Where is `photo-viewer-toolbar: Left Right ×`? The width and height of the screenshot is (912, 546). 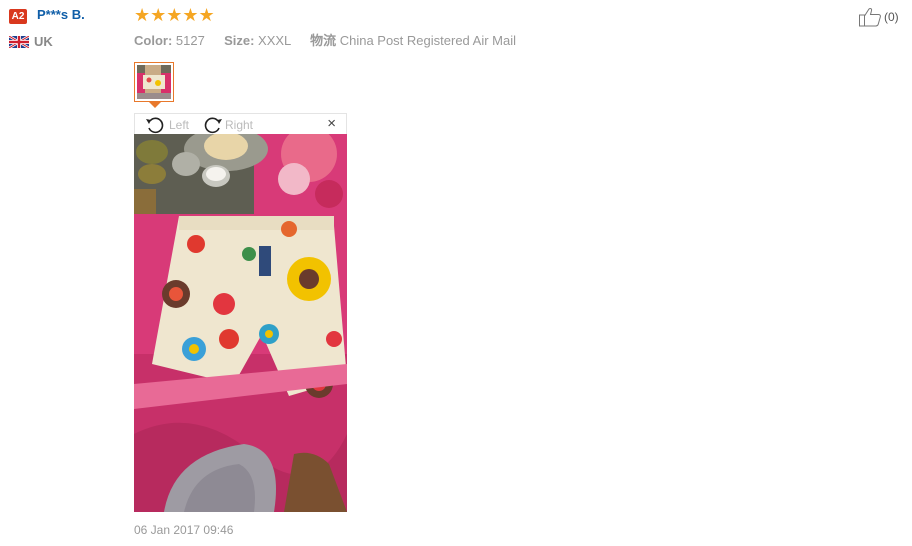 photo-viewer-toolbar: Left Right × is located at coordinates (240, 123).